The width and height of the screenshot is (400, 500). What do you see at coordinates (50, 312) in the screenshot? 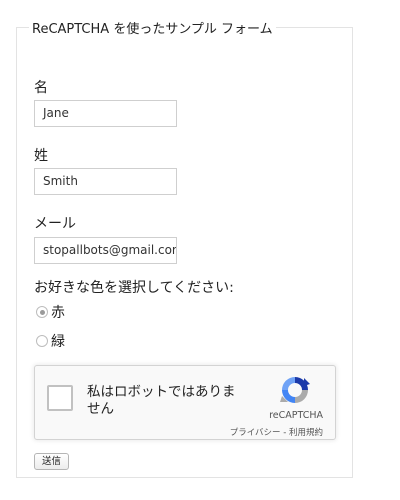
I see `radio-option-red: 赤` at bounding box center [50, 312].